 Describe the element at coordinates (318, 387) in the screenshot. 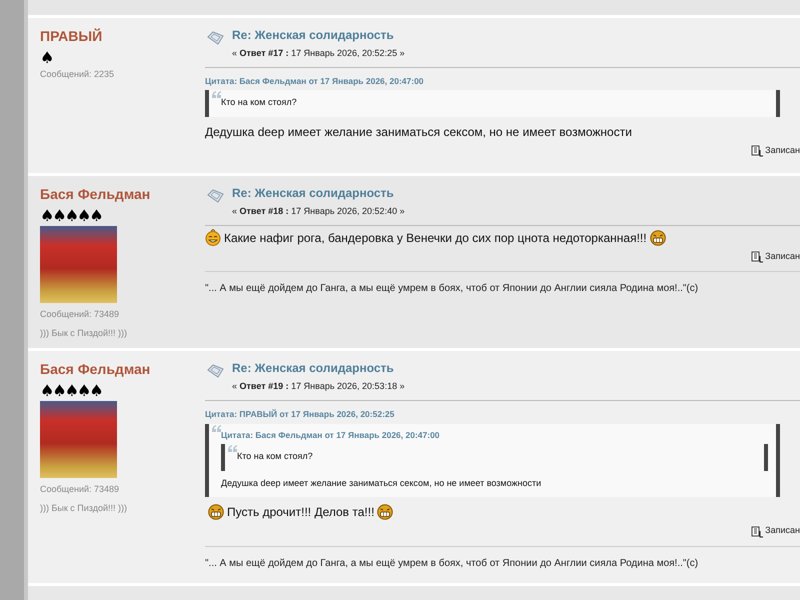

I see `post-date: « Ответ #19 : 17 Январь 2026, 20:53:18 »` at that location.